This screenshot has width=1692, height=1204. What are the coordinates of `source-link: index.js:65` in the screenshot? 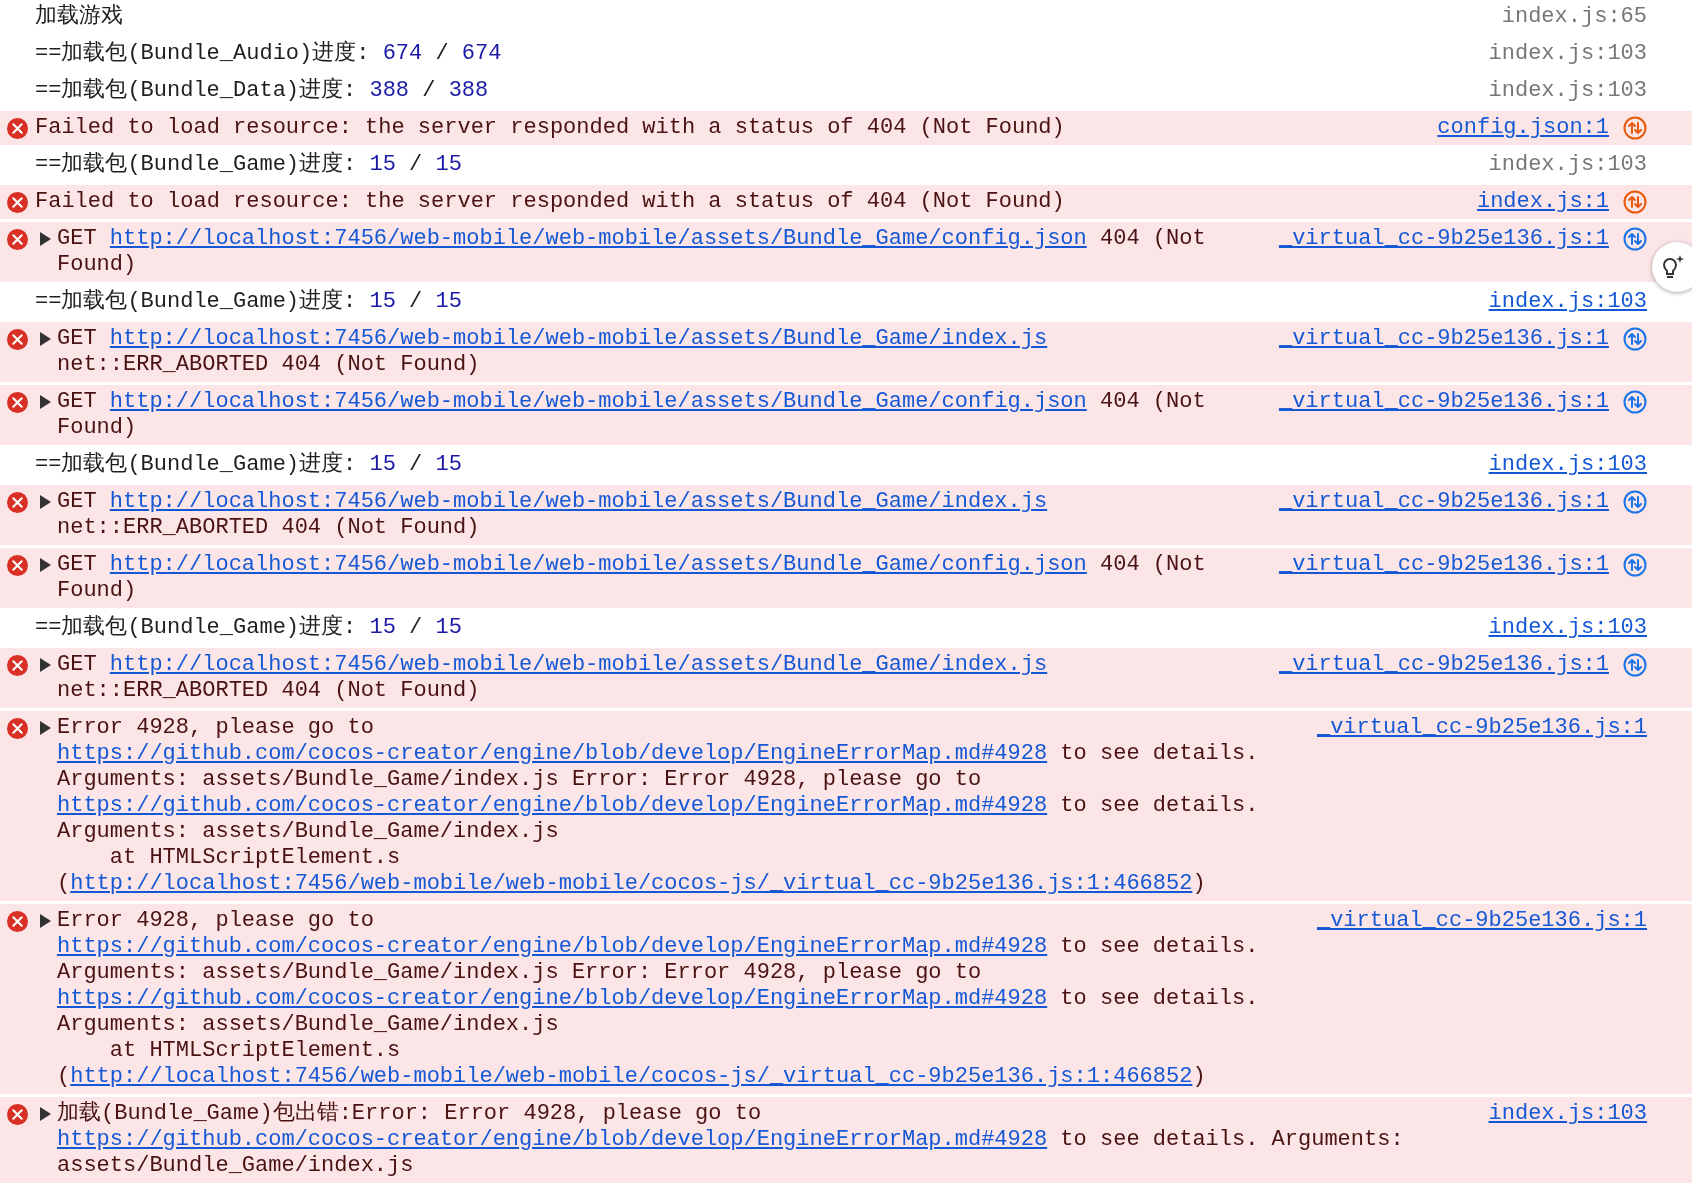 It's located at (1574, 17).